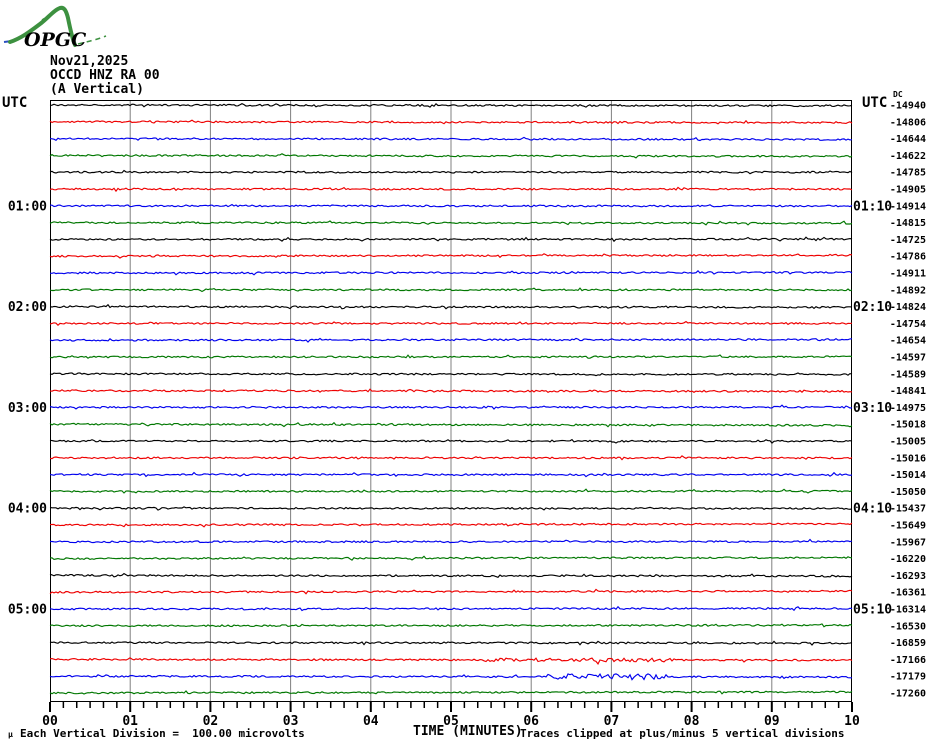 This screenshot has height=744, width=930. Describe the element at coordinates (908, 391) in the screenshot. I see `row-dc-value: -14841` at that location.